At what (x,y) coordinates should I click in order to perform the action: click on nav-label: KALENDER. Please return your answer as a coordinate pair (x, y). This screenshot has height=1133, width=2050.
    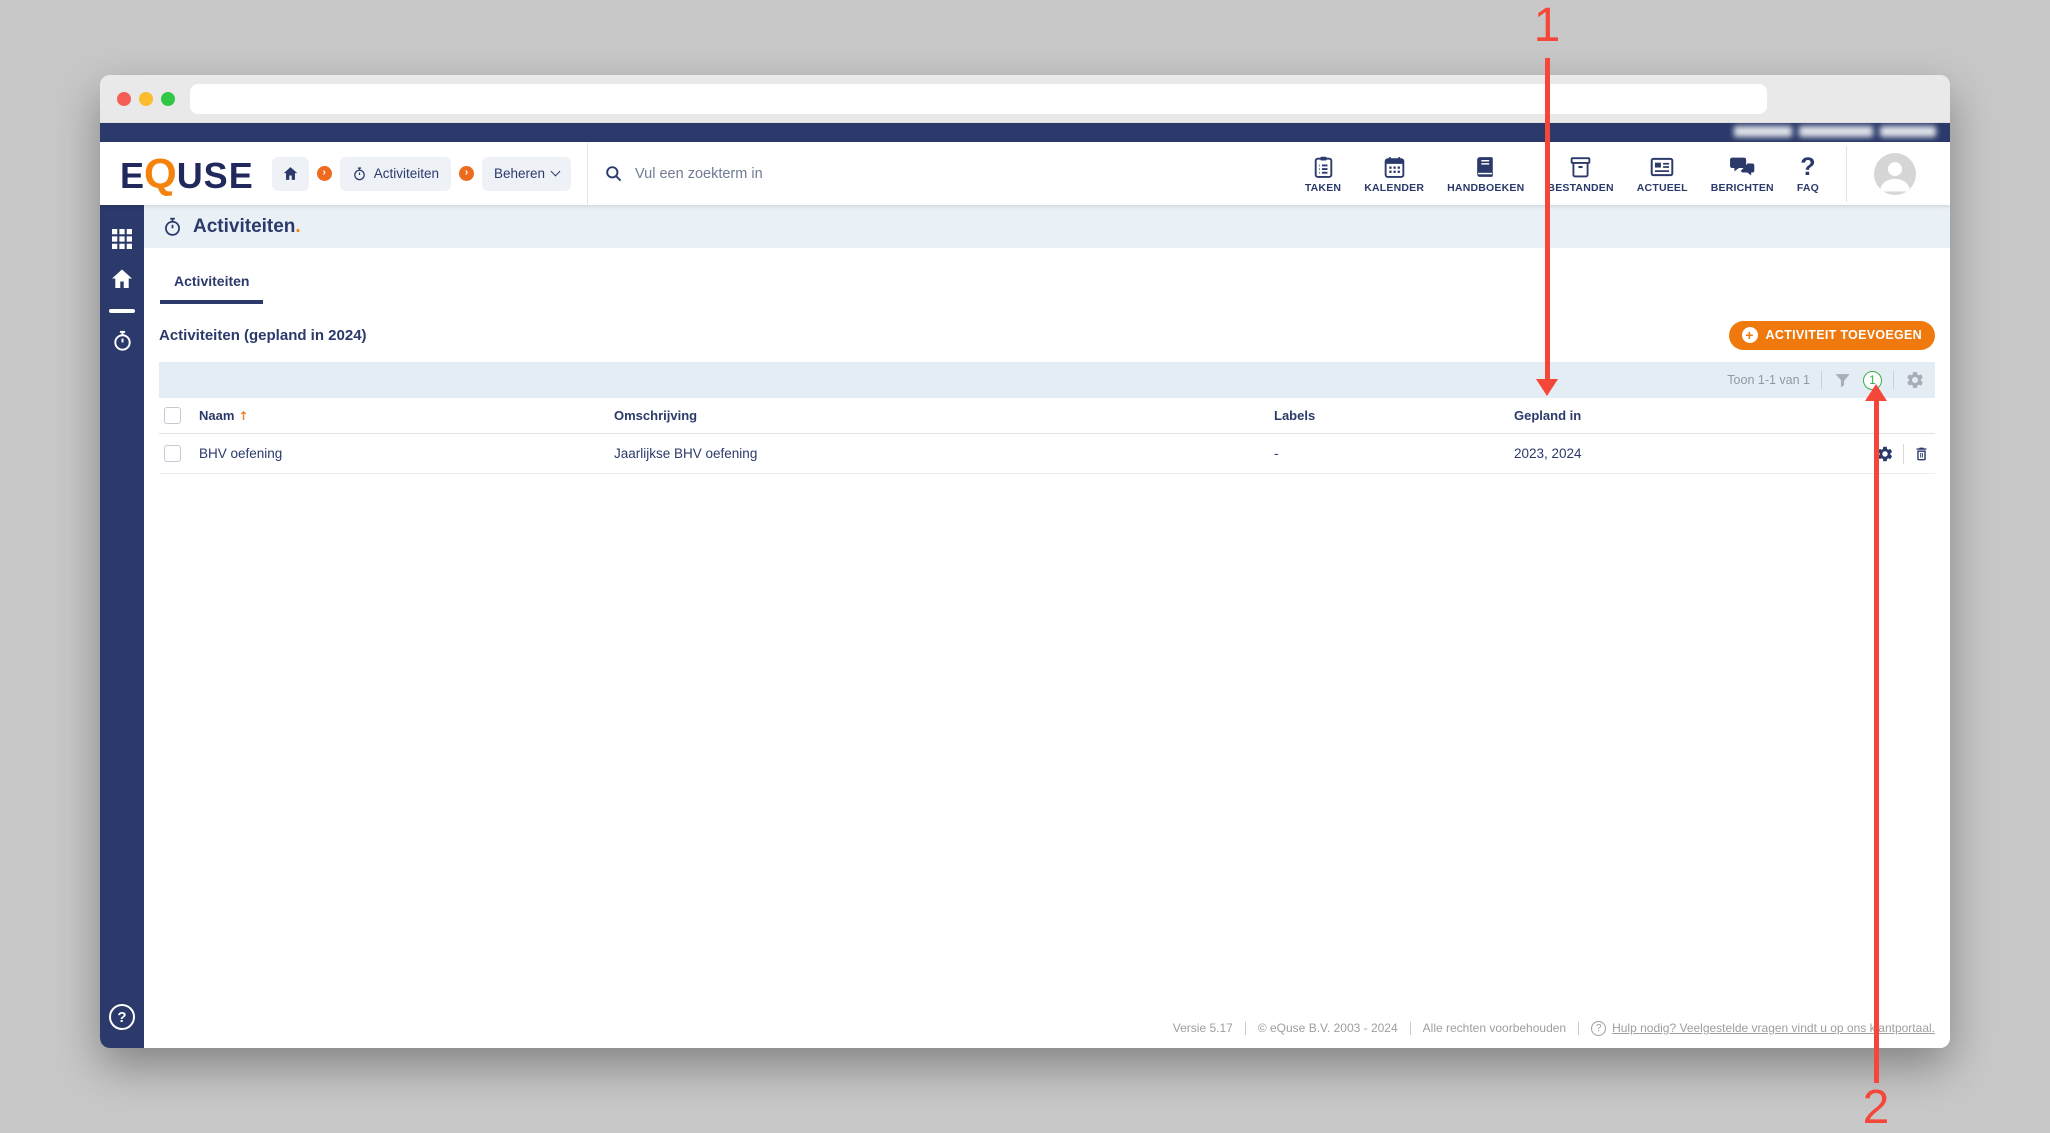
    Looking at the image, I should click on (1394, 187).